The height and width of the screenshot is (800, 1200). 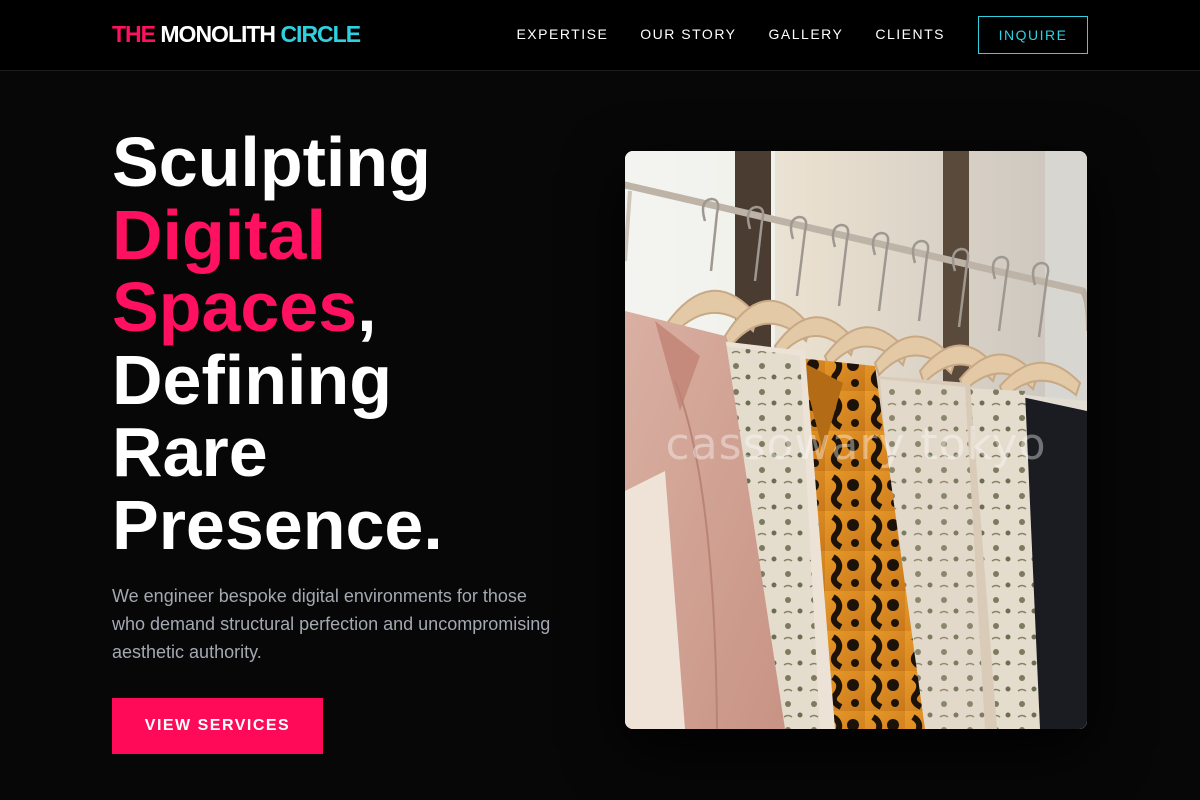 I want to click on brand-logo: THE MONOLITH CIRCLE, so click(x=236, y=34).